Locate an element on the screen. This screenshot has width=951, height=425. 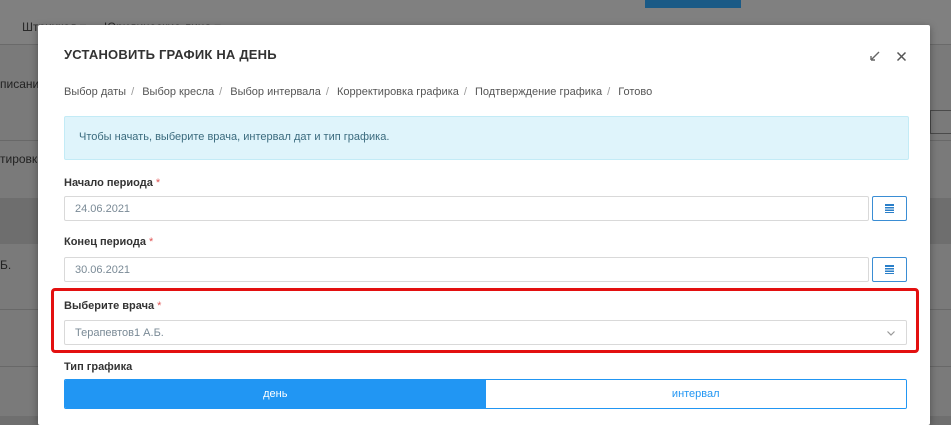
bg-button is located at coordinates (940, 122).